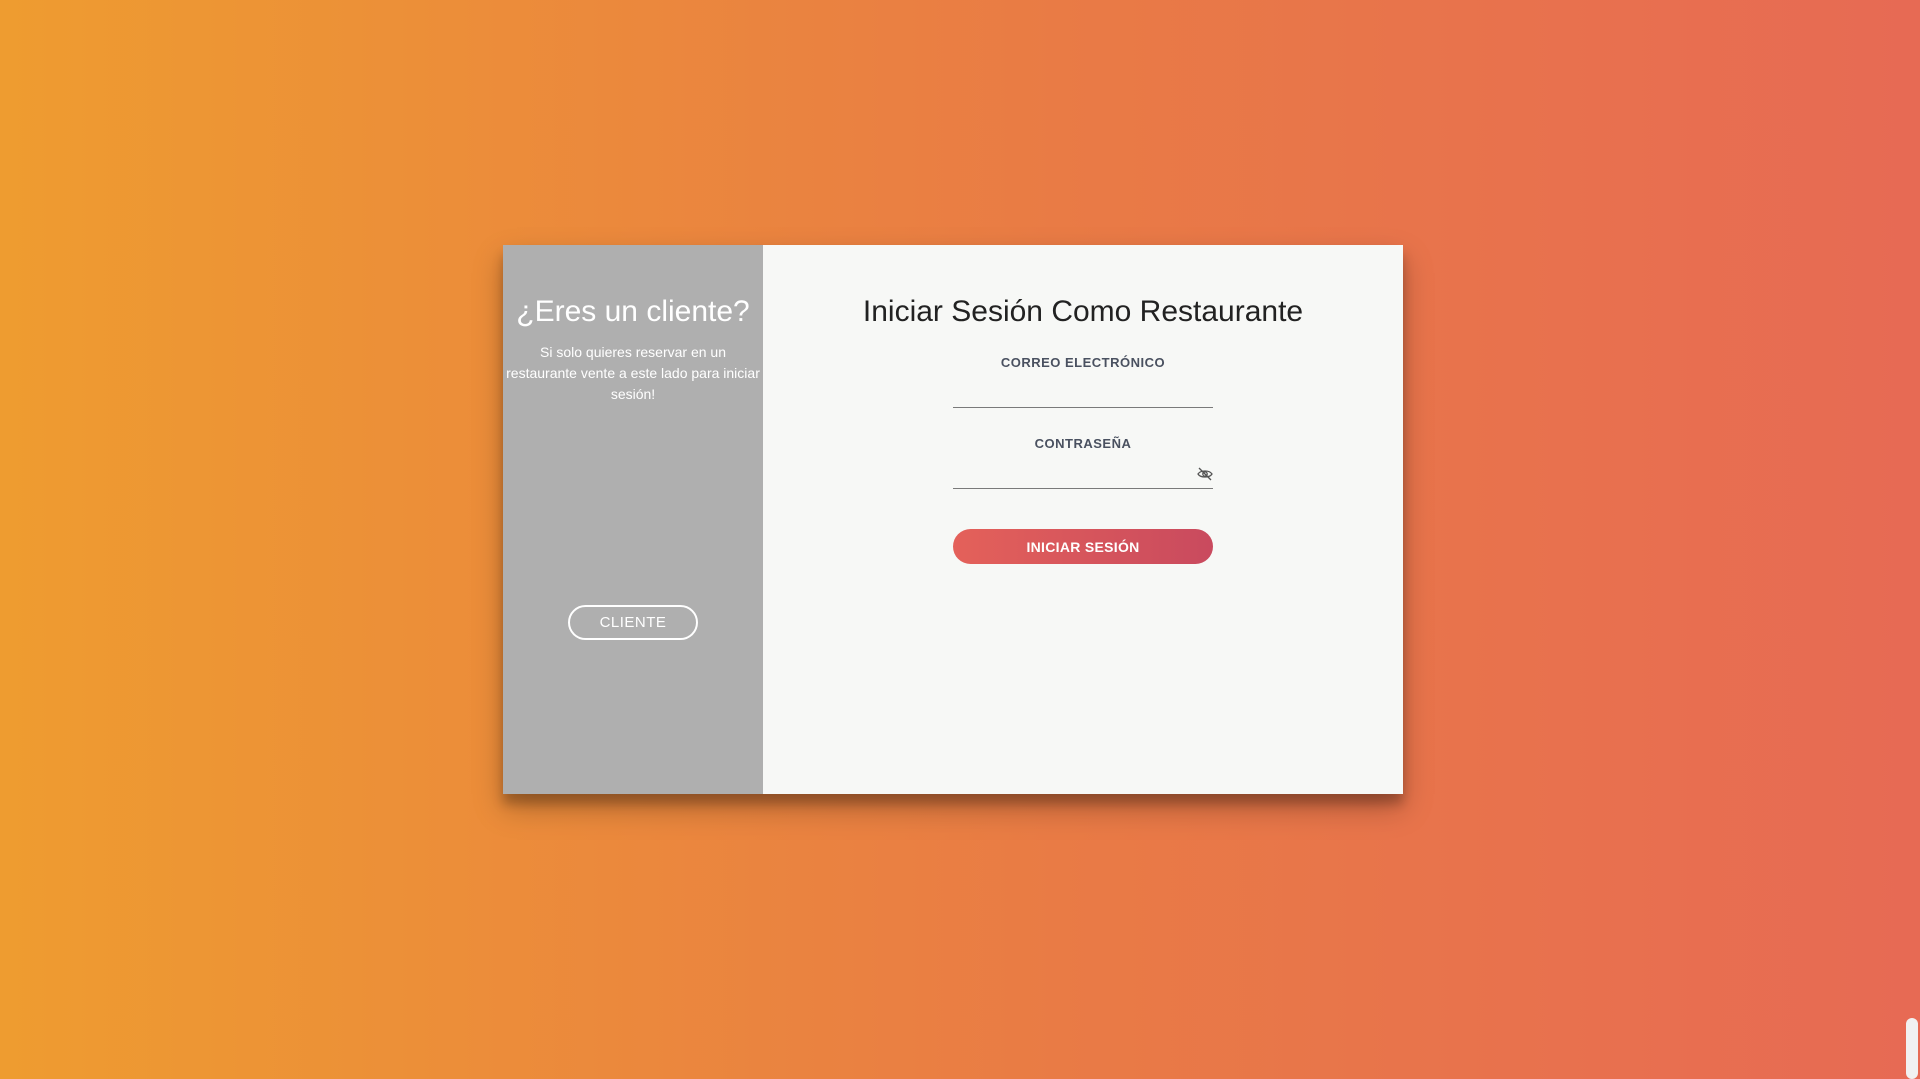 The image size is (1920, 1079). Describe the element at coordinates (1083, 443) in the screenshot. I see `password-label: CONTRASEÑA` at that location.